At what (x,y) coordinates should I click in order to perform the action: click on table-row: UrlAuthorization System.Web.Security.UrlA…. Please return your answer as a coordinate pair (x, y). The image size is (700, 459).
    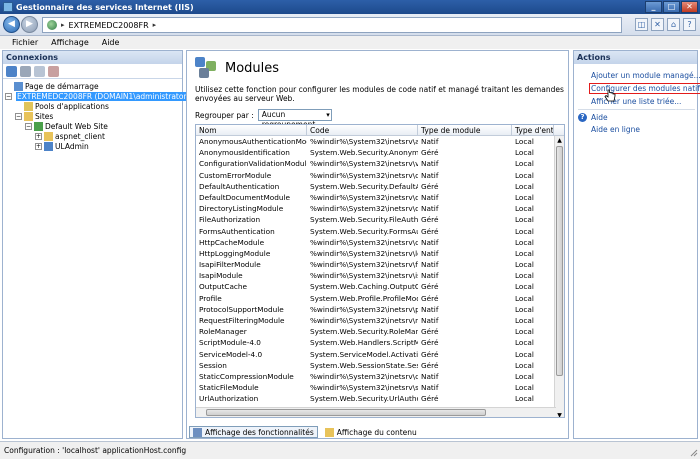
    Looking at the image, I should click on (380, 398).